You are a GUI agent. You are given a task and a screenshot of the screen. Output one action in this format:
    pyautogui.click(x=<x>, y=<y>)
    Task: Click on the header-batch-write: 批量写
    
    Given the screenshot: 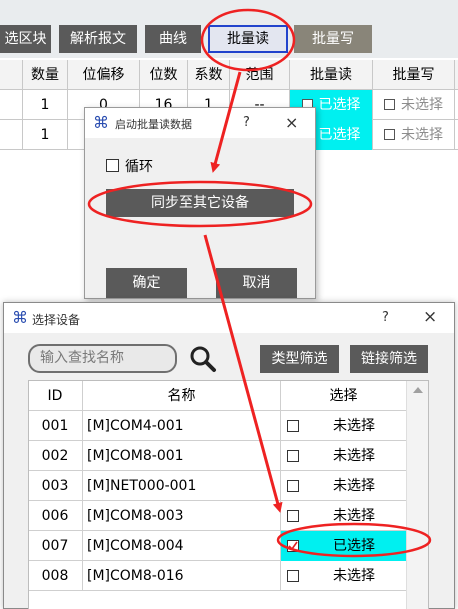 What is the action you would take?
    pyautogui.click(x=413, y=75)
    